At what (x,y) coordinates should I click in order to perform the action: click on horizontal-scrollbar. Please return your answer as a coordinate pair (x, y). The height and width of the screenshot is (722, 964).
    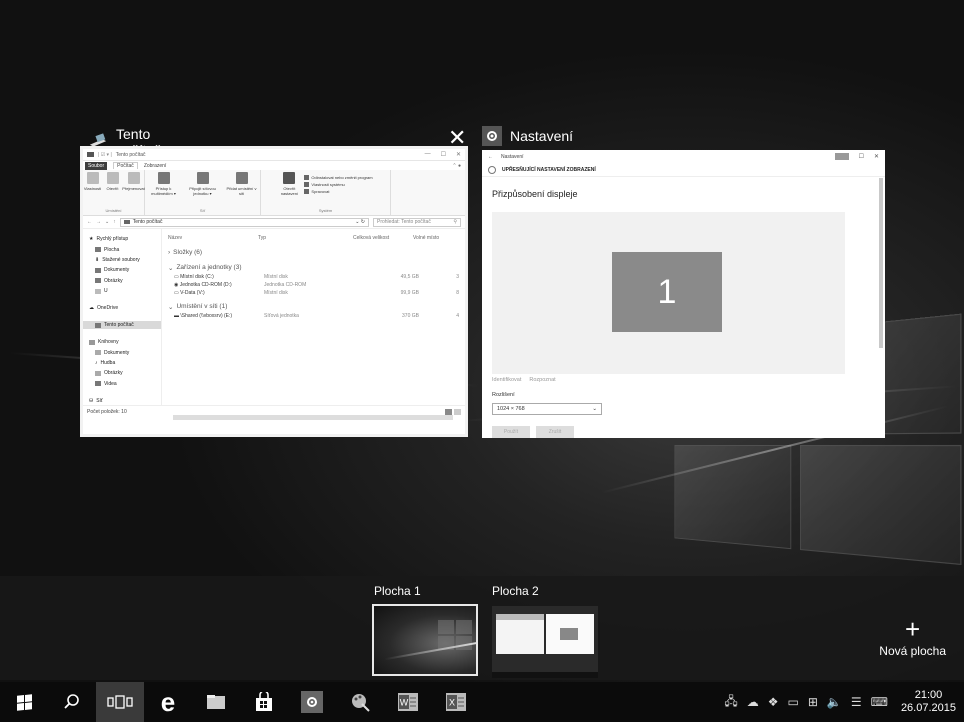
    Looking at the image, I should click on (313, 417).